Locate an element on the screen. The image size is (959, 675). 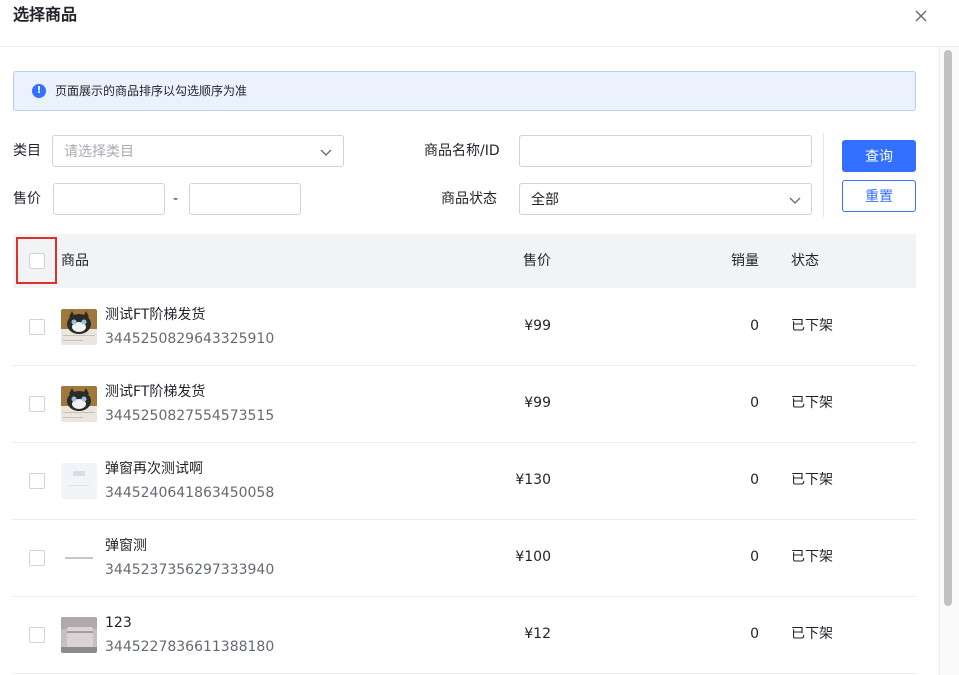
price-min-input is located at coordinates (109, 199).